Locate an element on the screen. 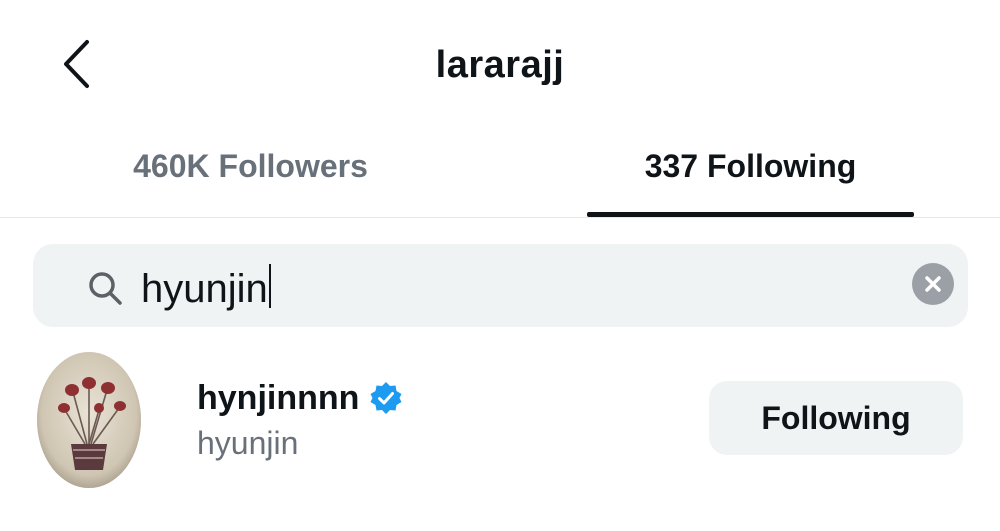  text-caret is located at coordinates (269, 286).